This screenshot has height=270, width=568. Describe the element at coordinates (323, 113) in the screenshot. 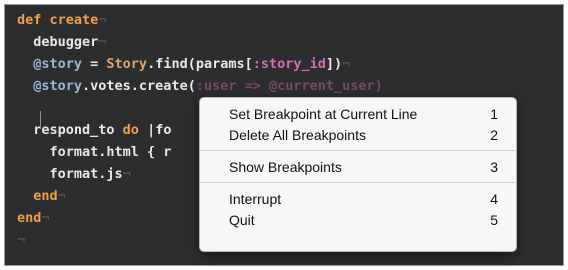

I see `menu-item-label: Set Breakpoint at Current Line` at that location.